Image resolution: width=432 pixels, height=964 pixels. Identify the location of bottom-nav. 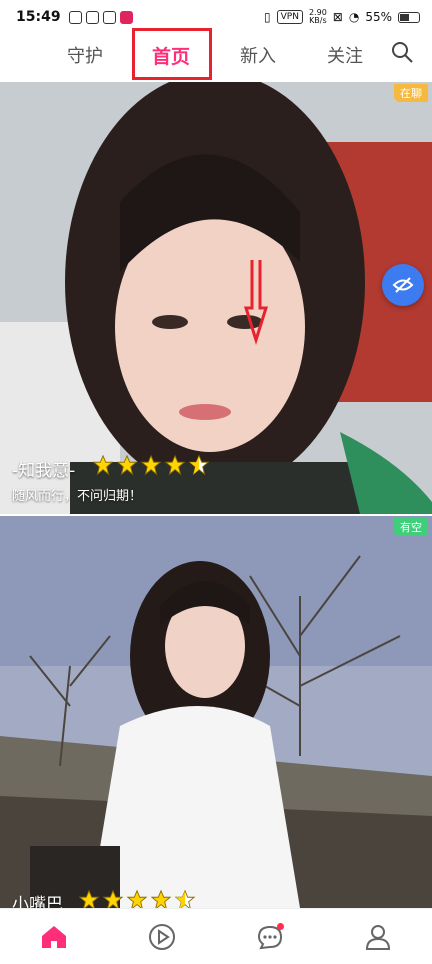
(216, 936).